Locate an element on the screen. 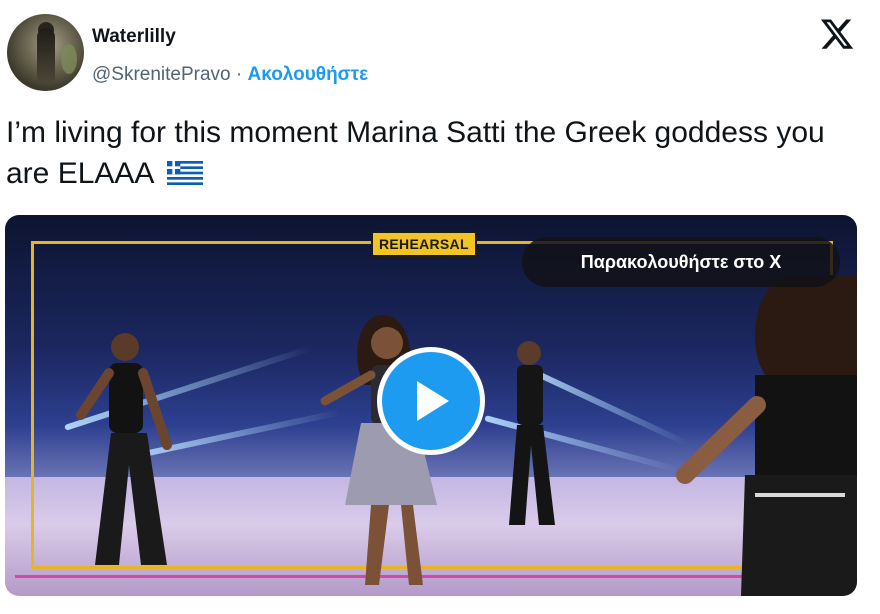 This screenshot has height=614, width=880. dancer-right is located at coordinates (766, 435).